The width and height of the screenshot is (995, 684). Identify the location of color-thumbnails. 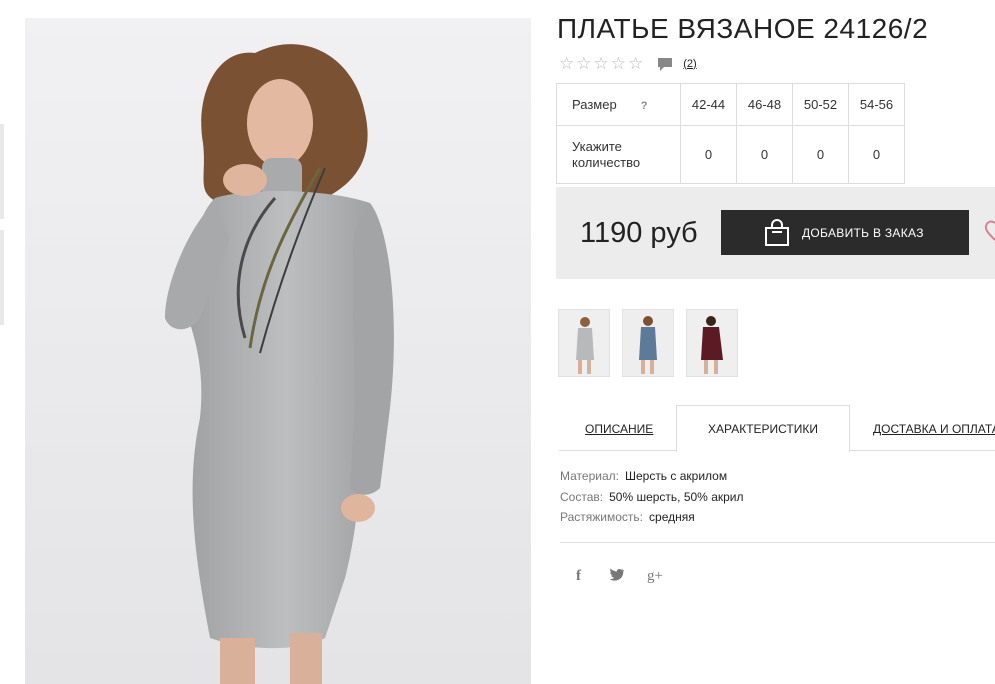
(648, 343).